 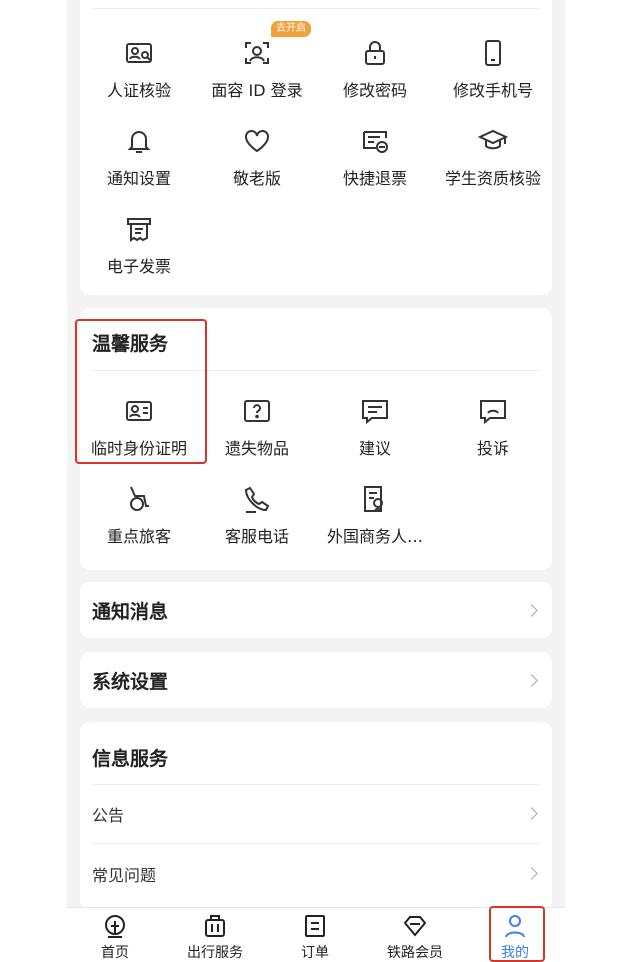 What do you see at coordinates (492, 448) in the screenshot?
I see `grid-item-label: 投诉` at bounding box center [492, 448].